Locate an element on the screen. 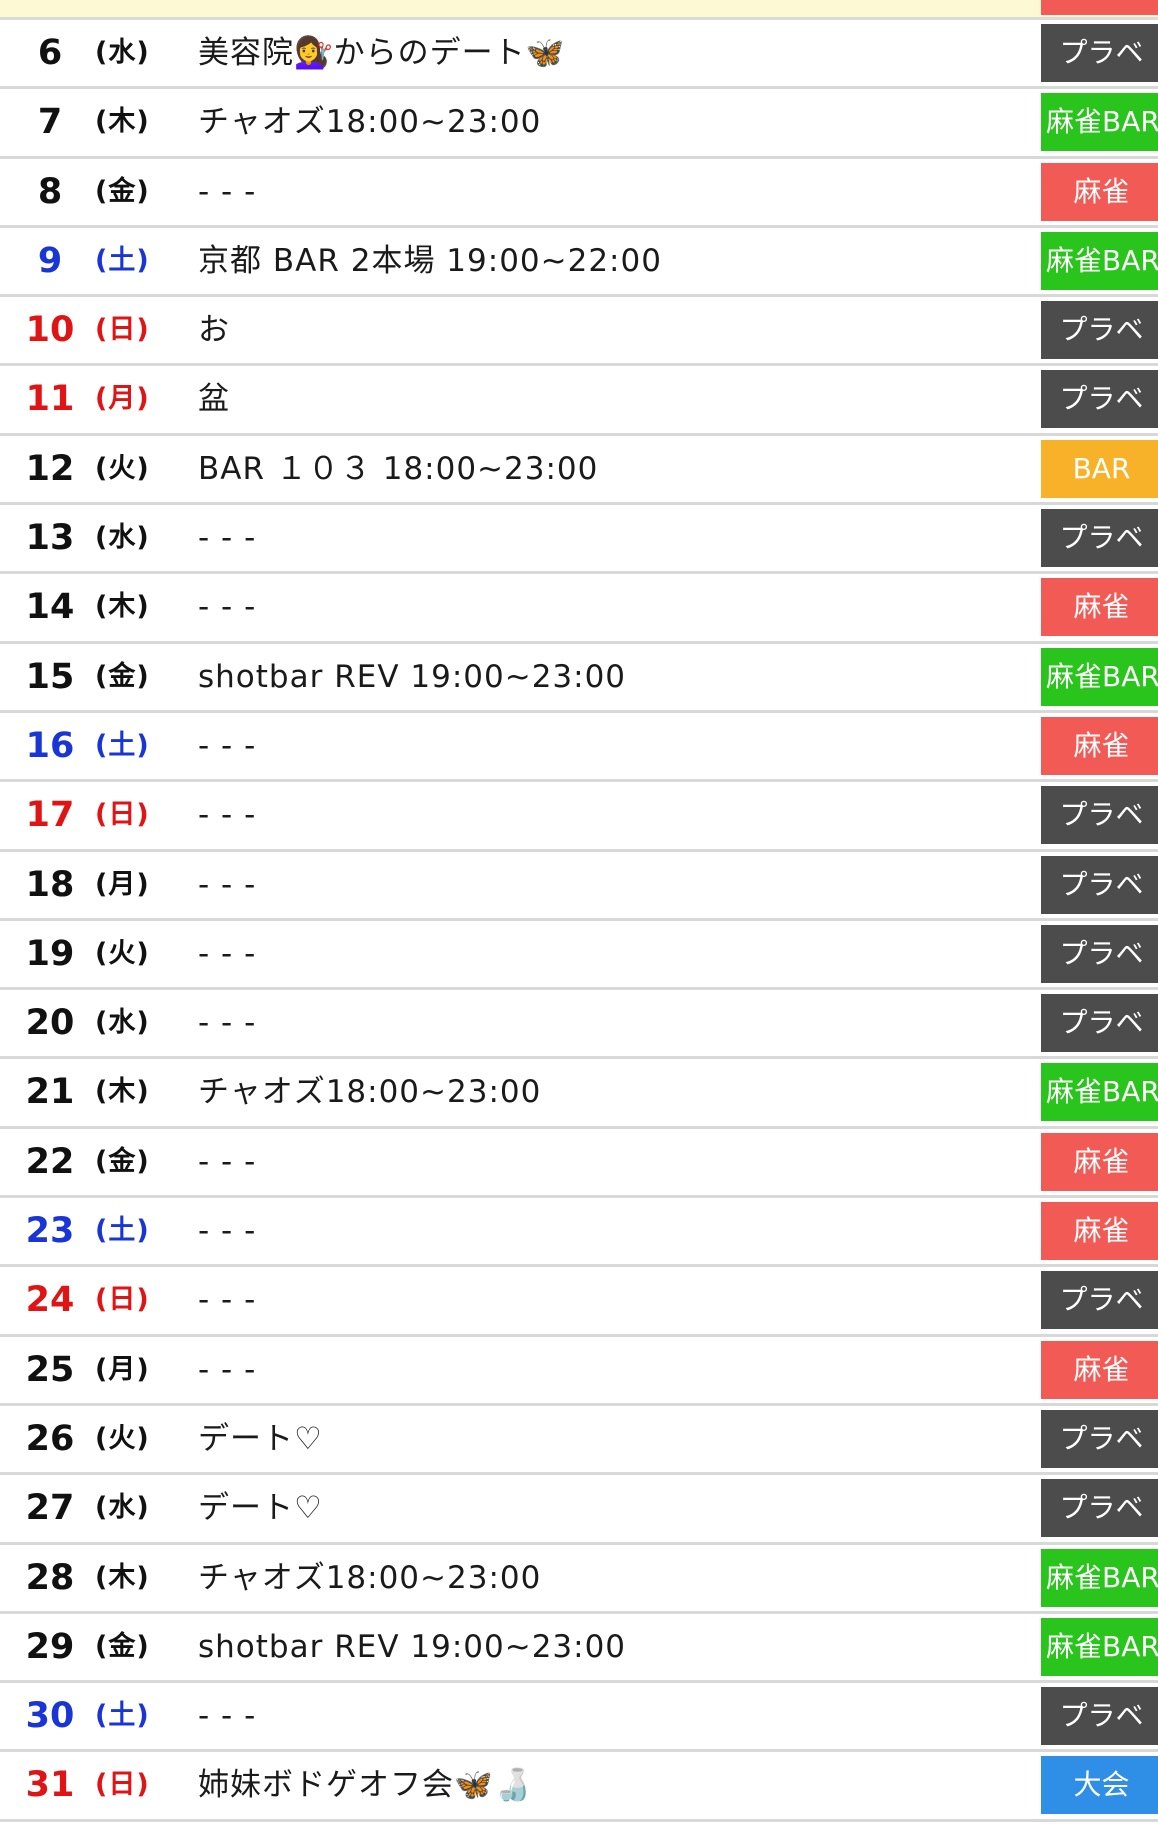  event-text: お is located at coordinates (214, 330).